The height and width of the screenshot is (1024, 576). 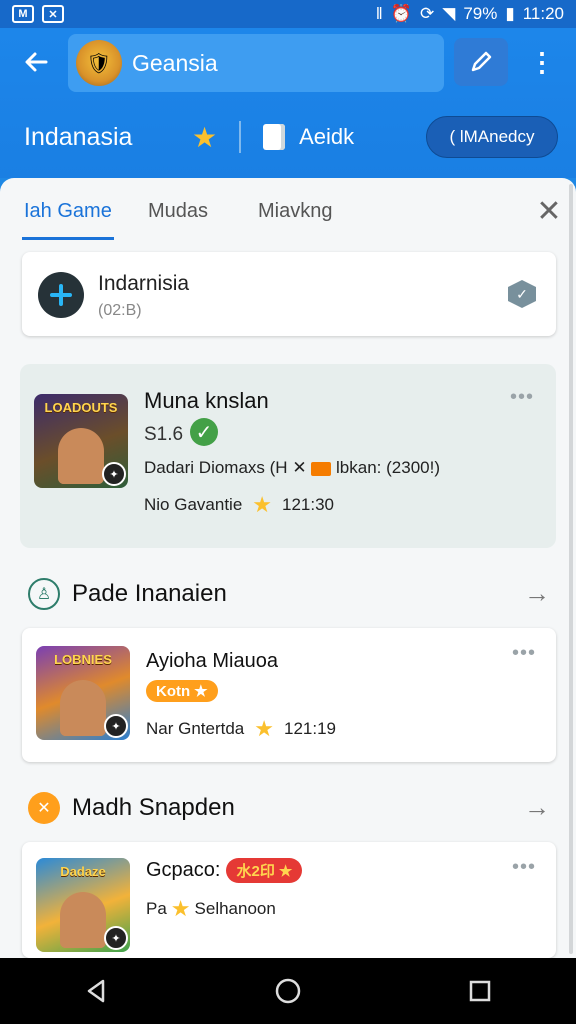 What do you see at coordinates (543, 13) in the screenshot?
I see `clock: 11:20` at bounding box center [543, 13].